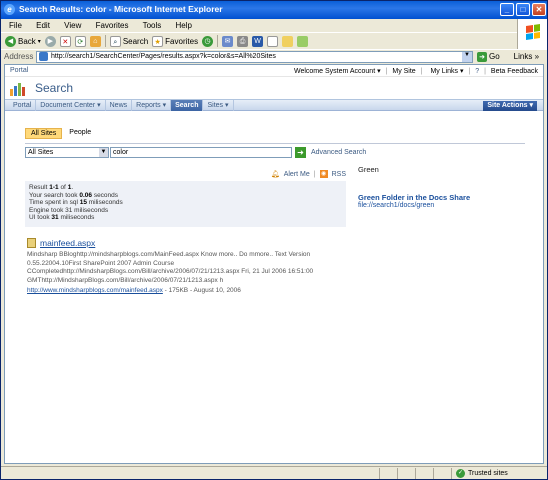  I want to click on research-button, so click(303, 41).